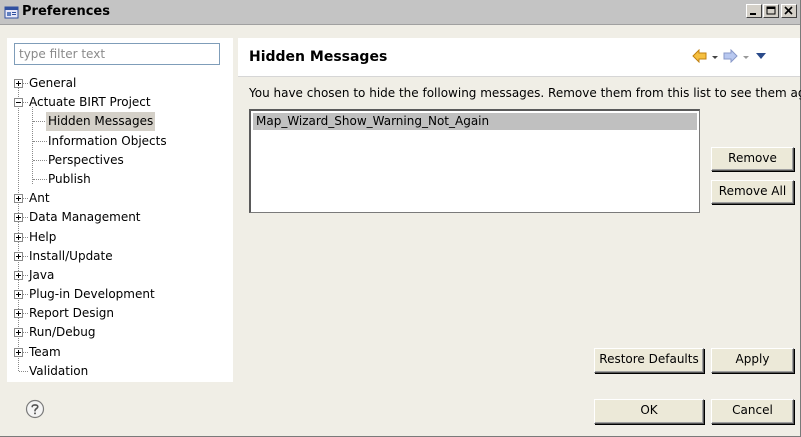  Describe the element at coordinates (752, 159) in the screenshot. I see `remove-button: Remove` at that location.